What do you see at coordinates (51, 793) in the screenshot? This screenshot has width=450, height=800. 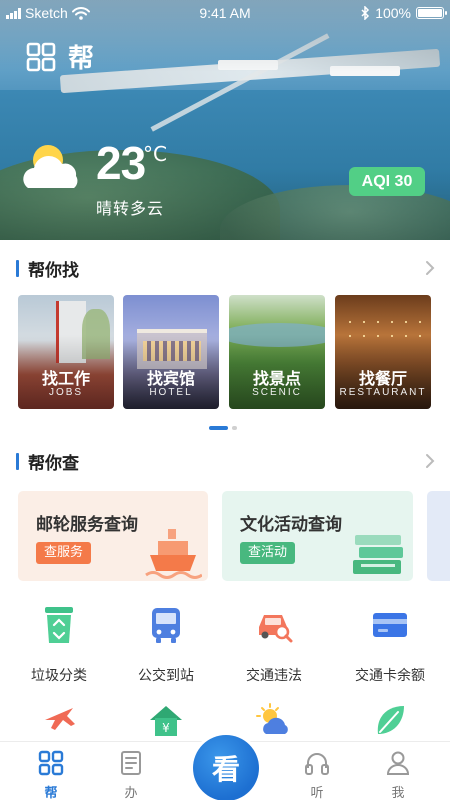 I see `tab-label: 帮` at bounding box center [51, 793].